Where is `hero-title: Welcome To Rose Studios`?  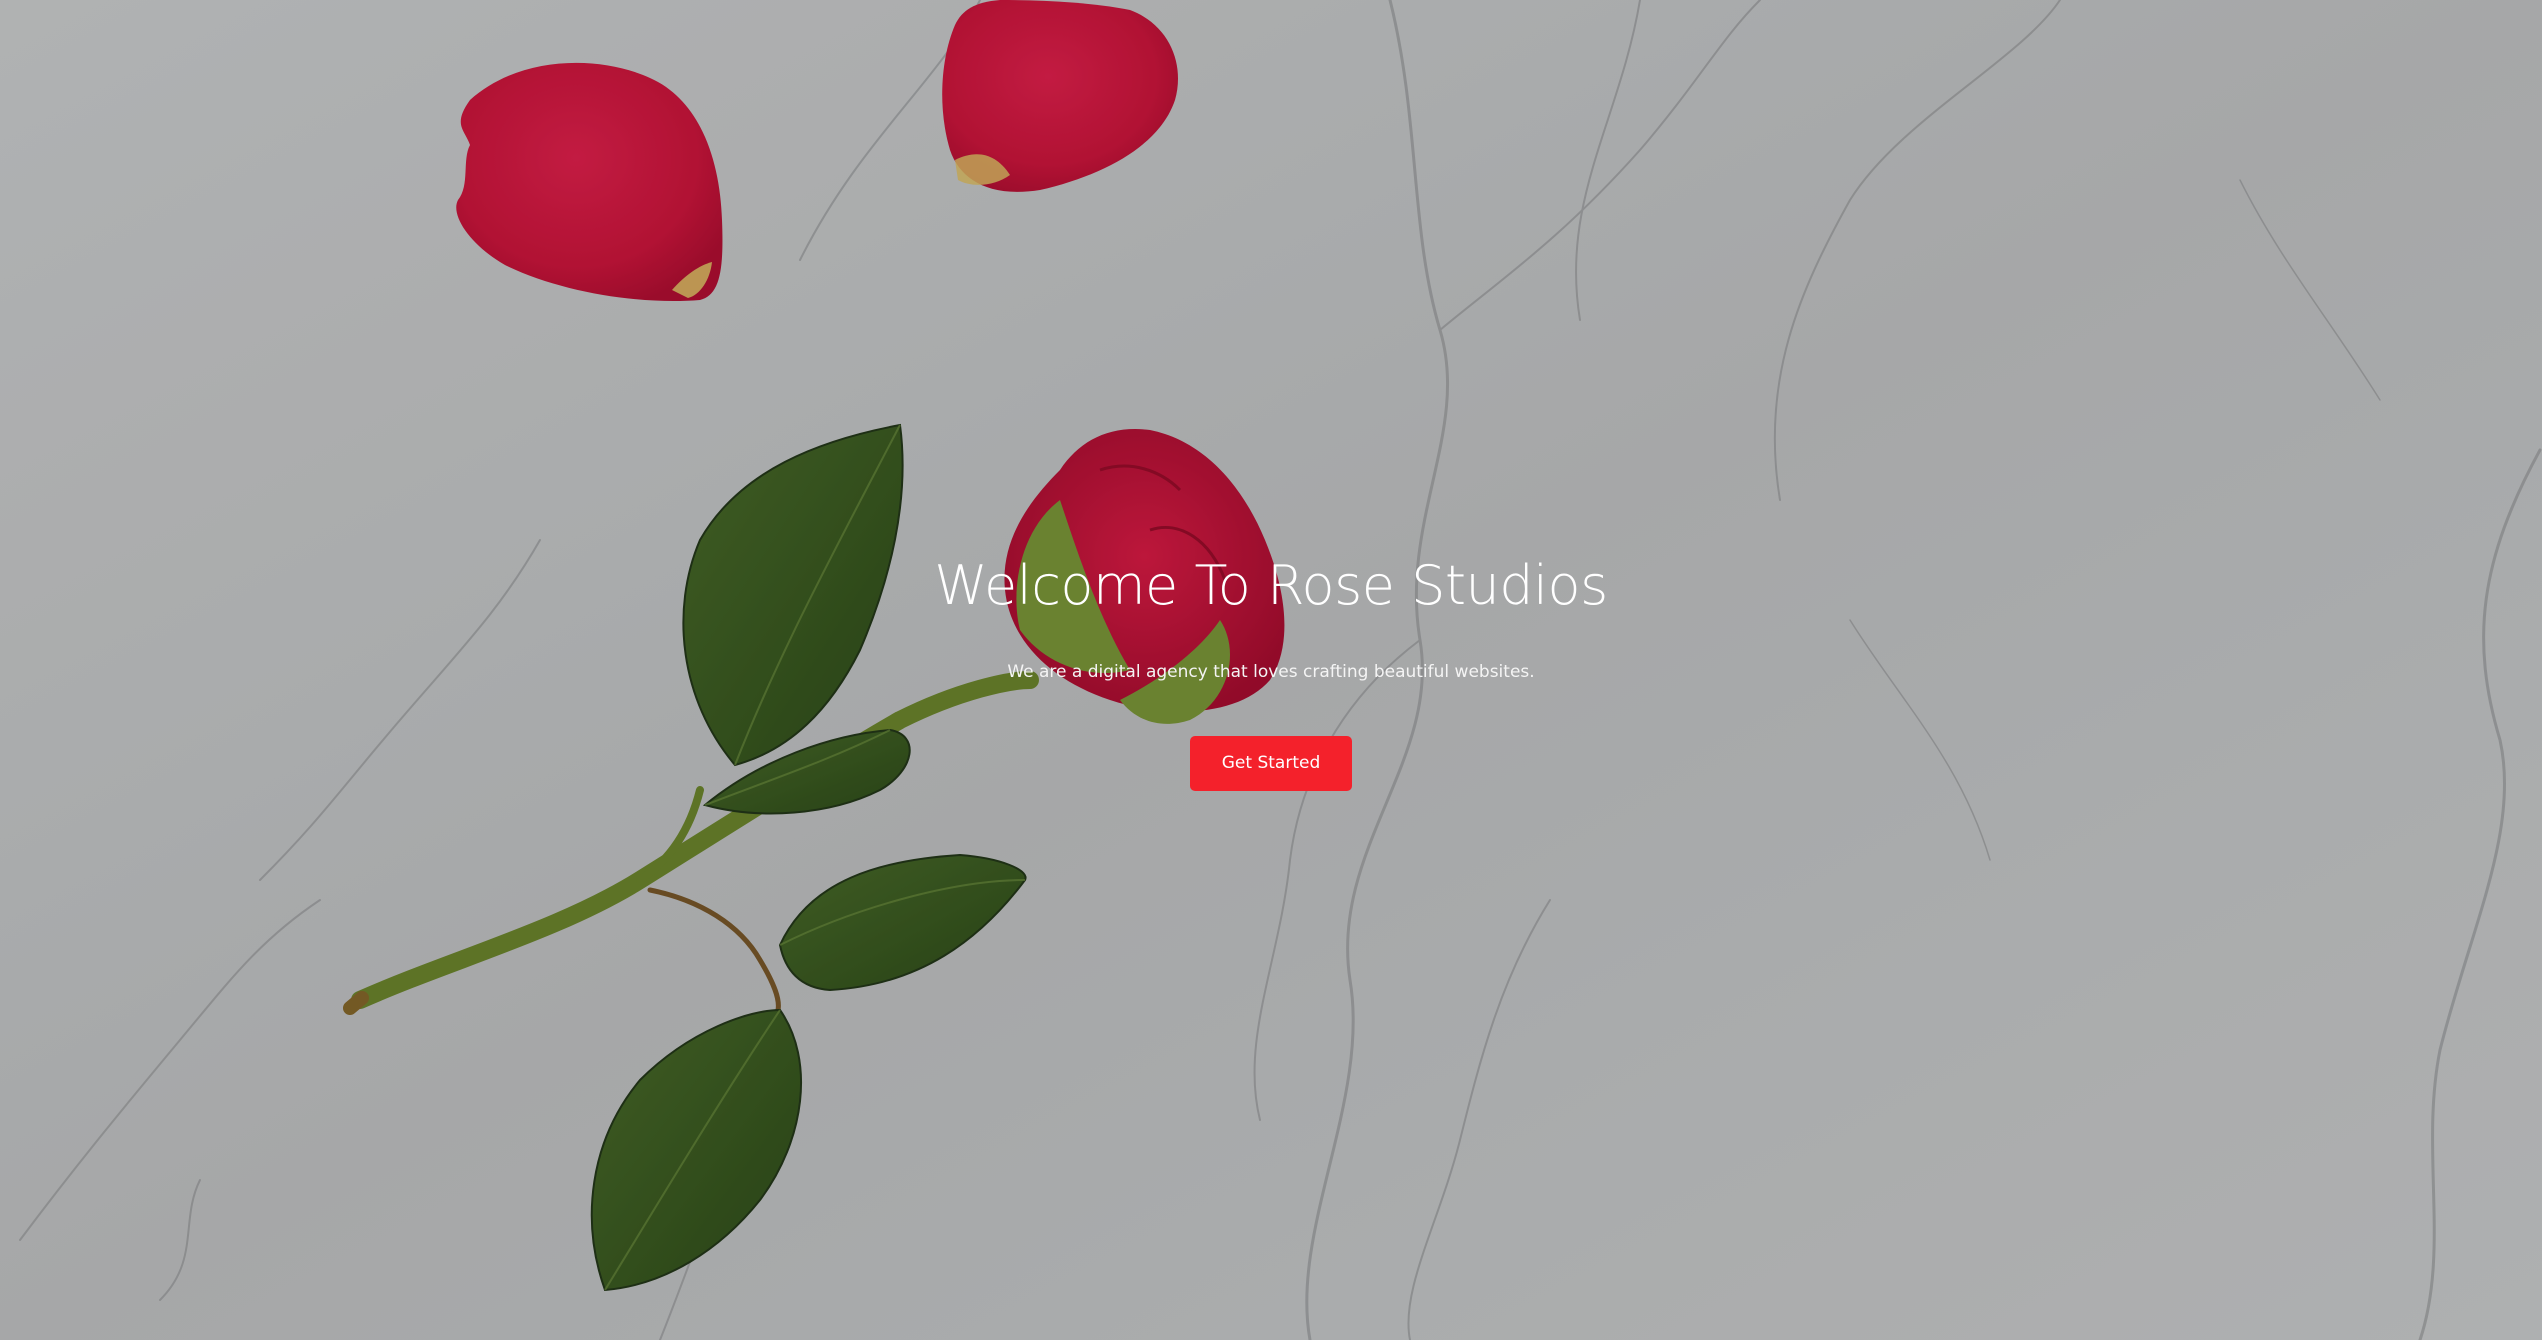
hero-title: Welcome To Rose Studios is located at coordinates (1271, 585).